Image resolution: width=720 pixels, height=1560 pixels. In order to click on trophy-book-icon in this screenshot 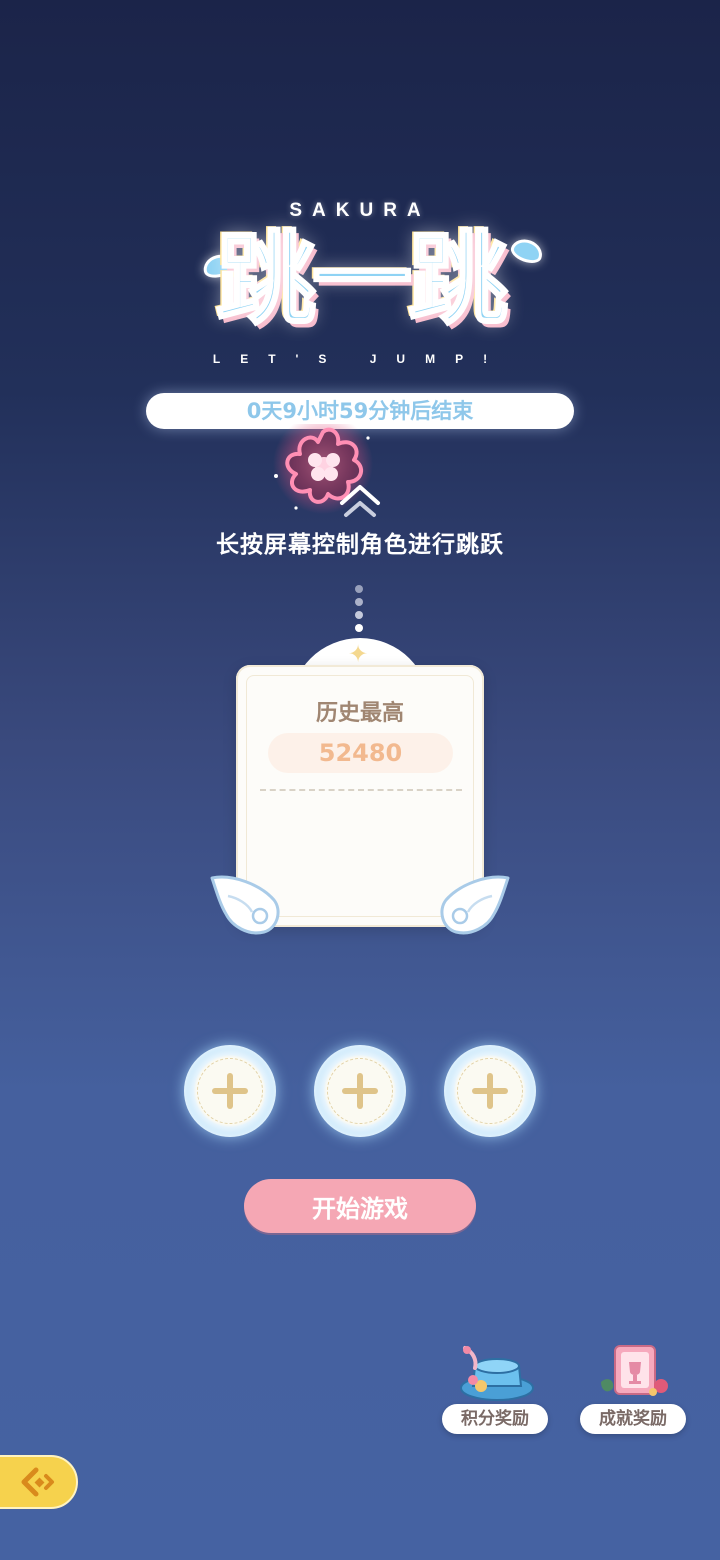, I will do `click(633, 1374)`.